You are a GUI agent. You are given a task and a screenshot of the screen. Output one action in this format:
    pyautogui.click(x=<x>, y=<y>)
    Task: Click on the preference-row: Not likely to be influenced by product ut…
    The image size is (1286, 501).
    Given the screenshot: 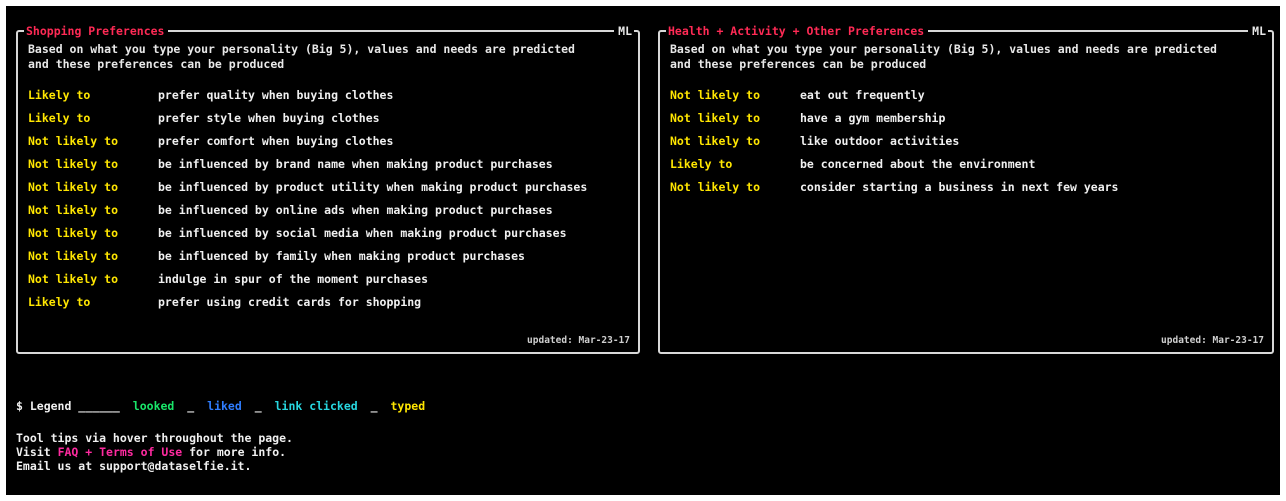 What is the action you would take?
    pyautogui.click(x=307, y=191)
    